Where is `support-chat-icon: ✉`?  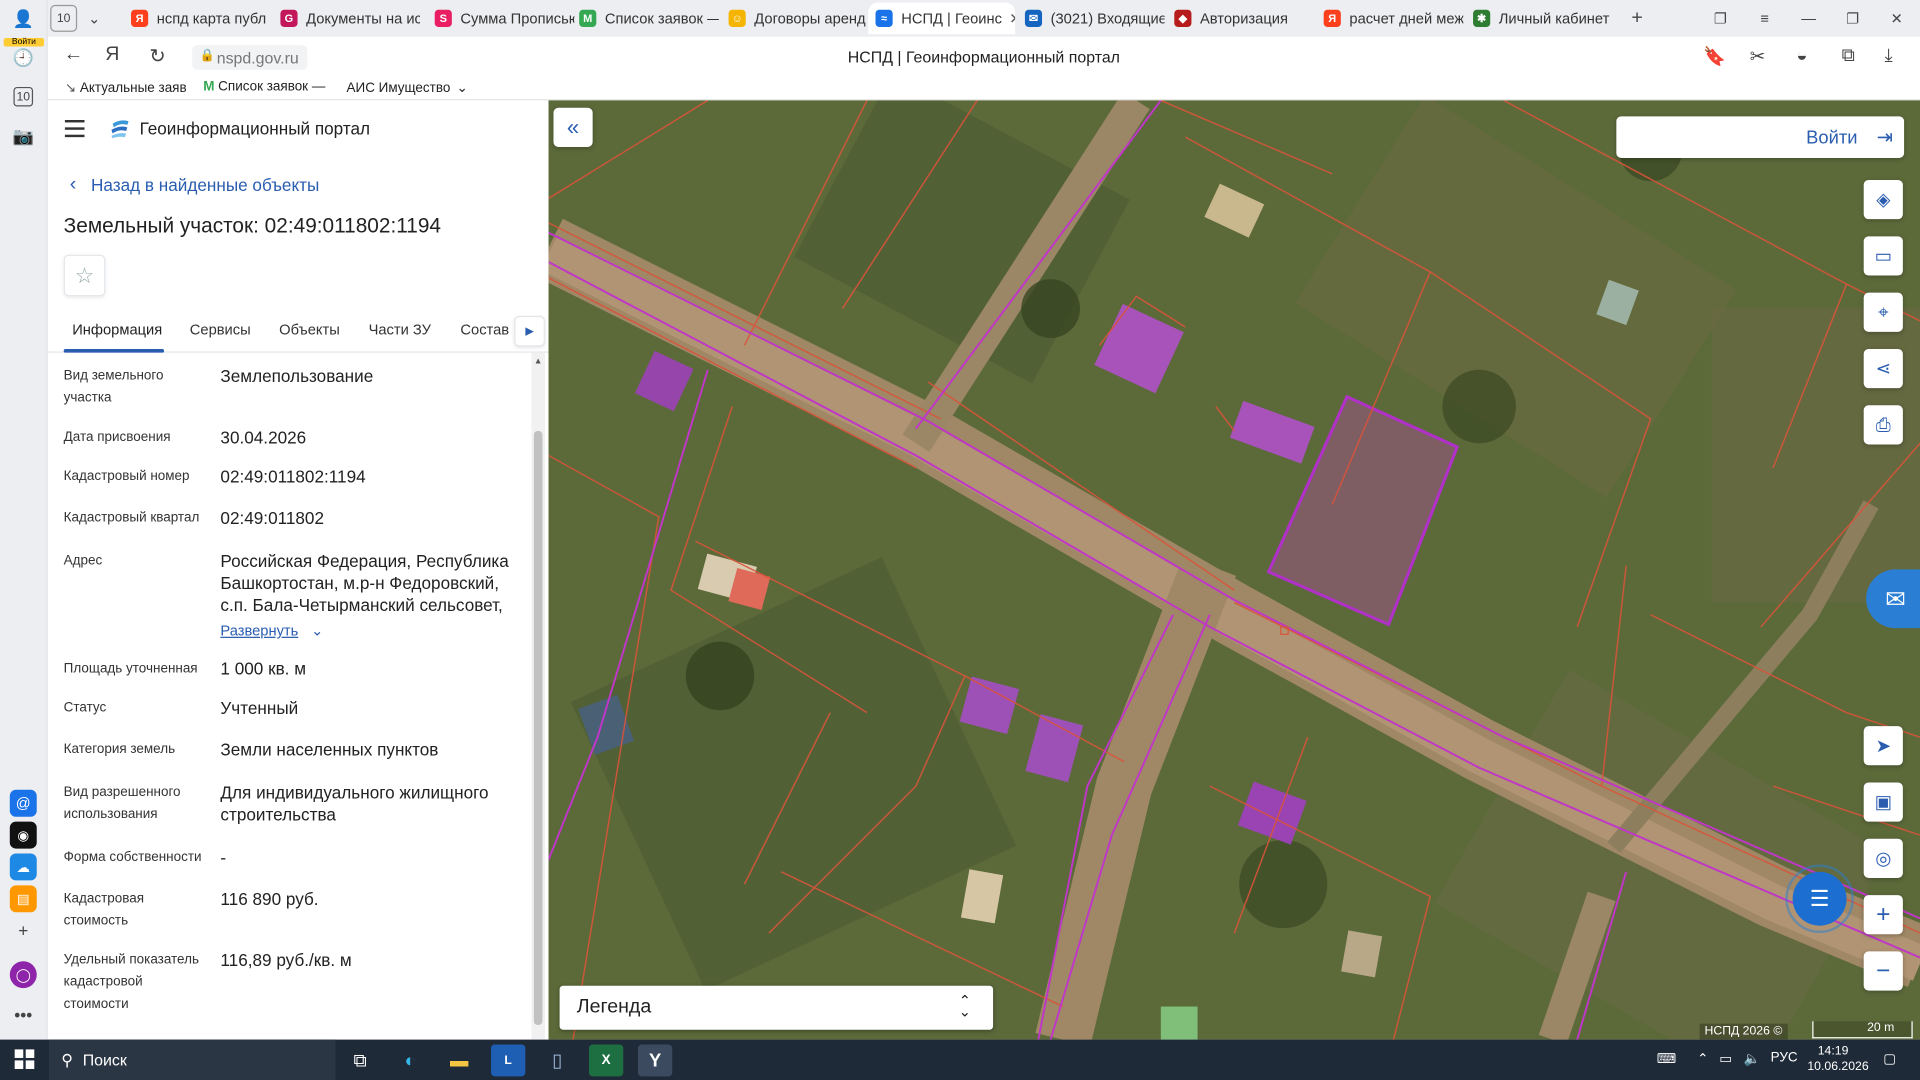 support-chat-icon: ✉ is located at coordinates (1893, 599).